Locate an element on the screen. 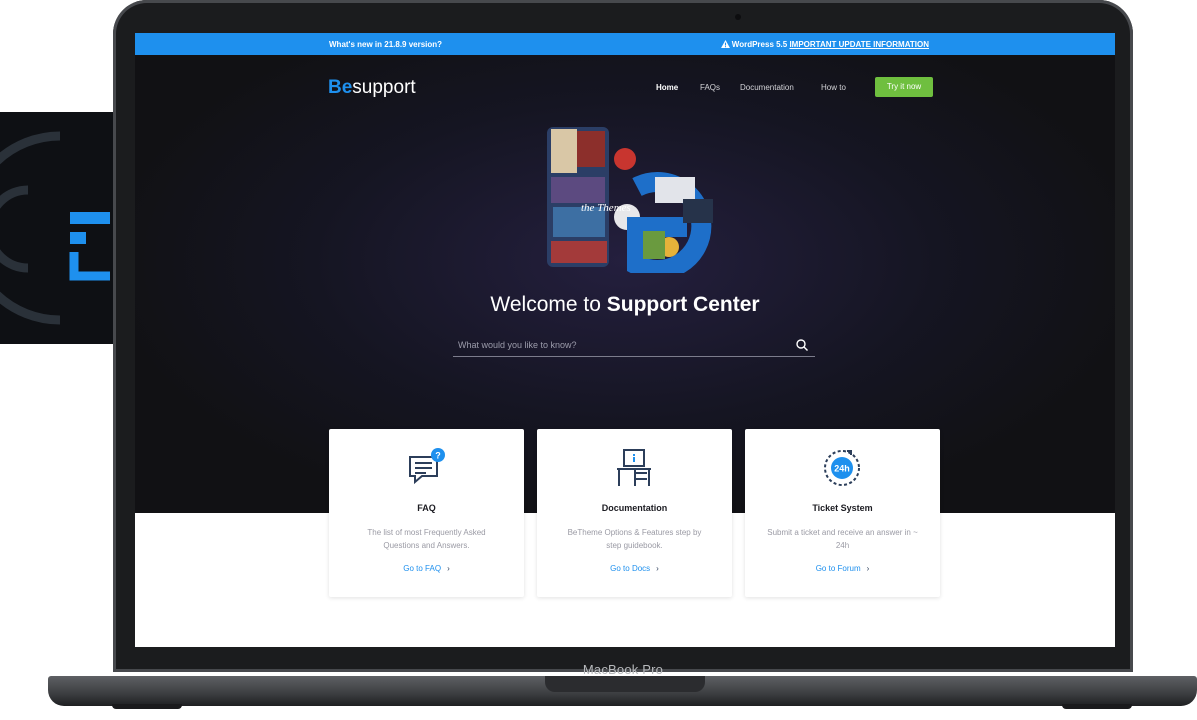  page-title: Welcome to Support Center is located at coordinates (625, 305).